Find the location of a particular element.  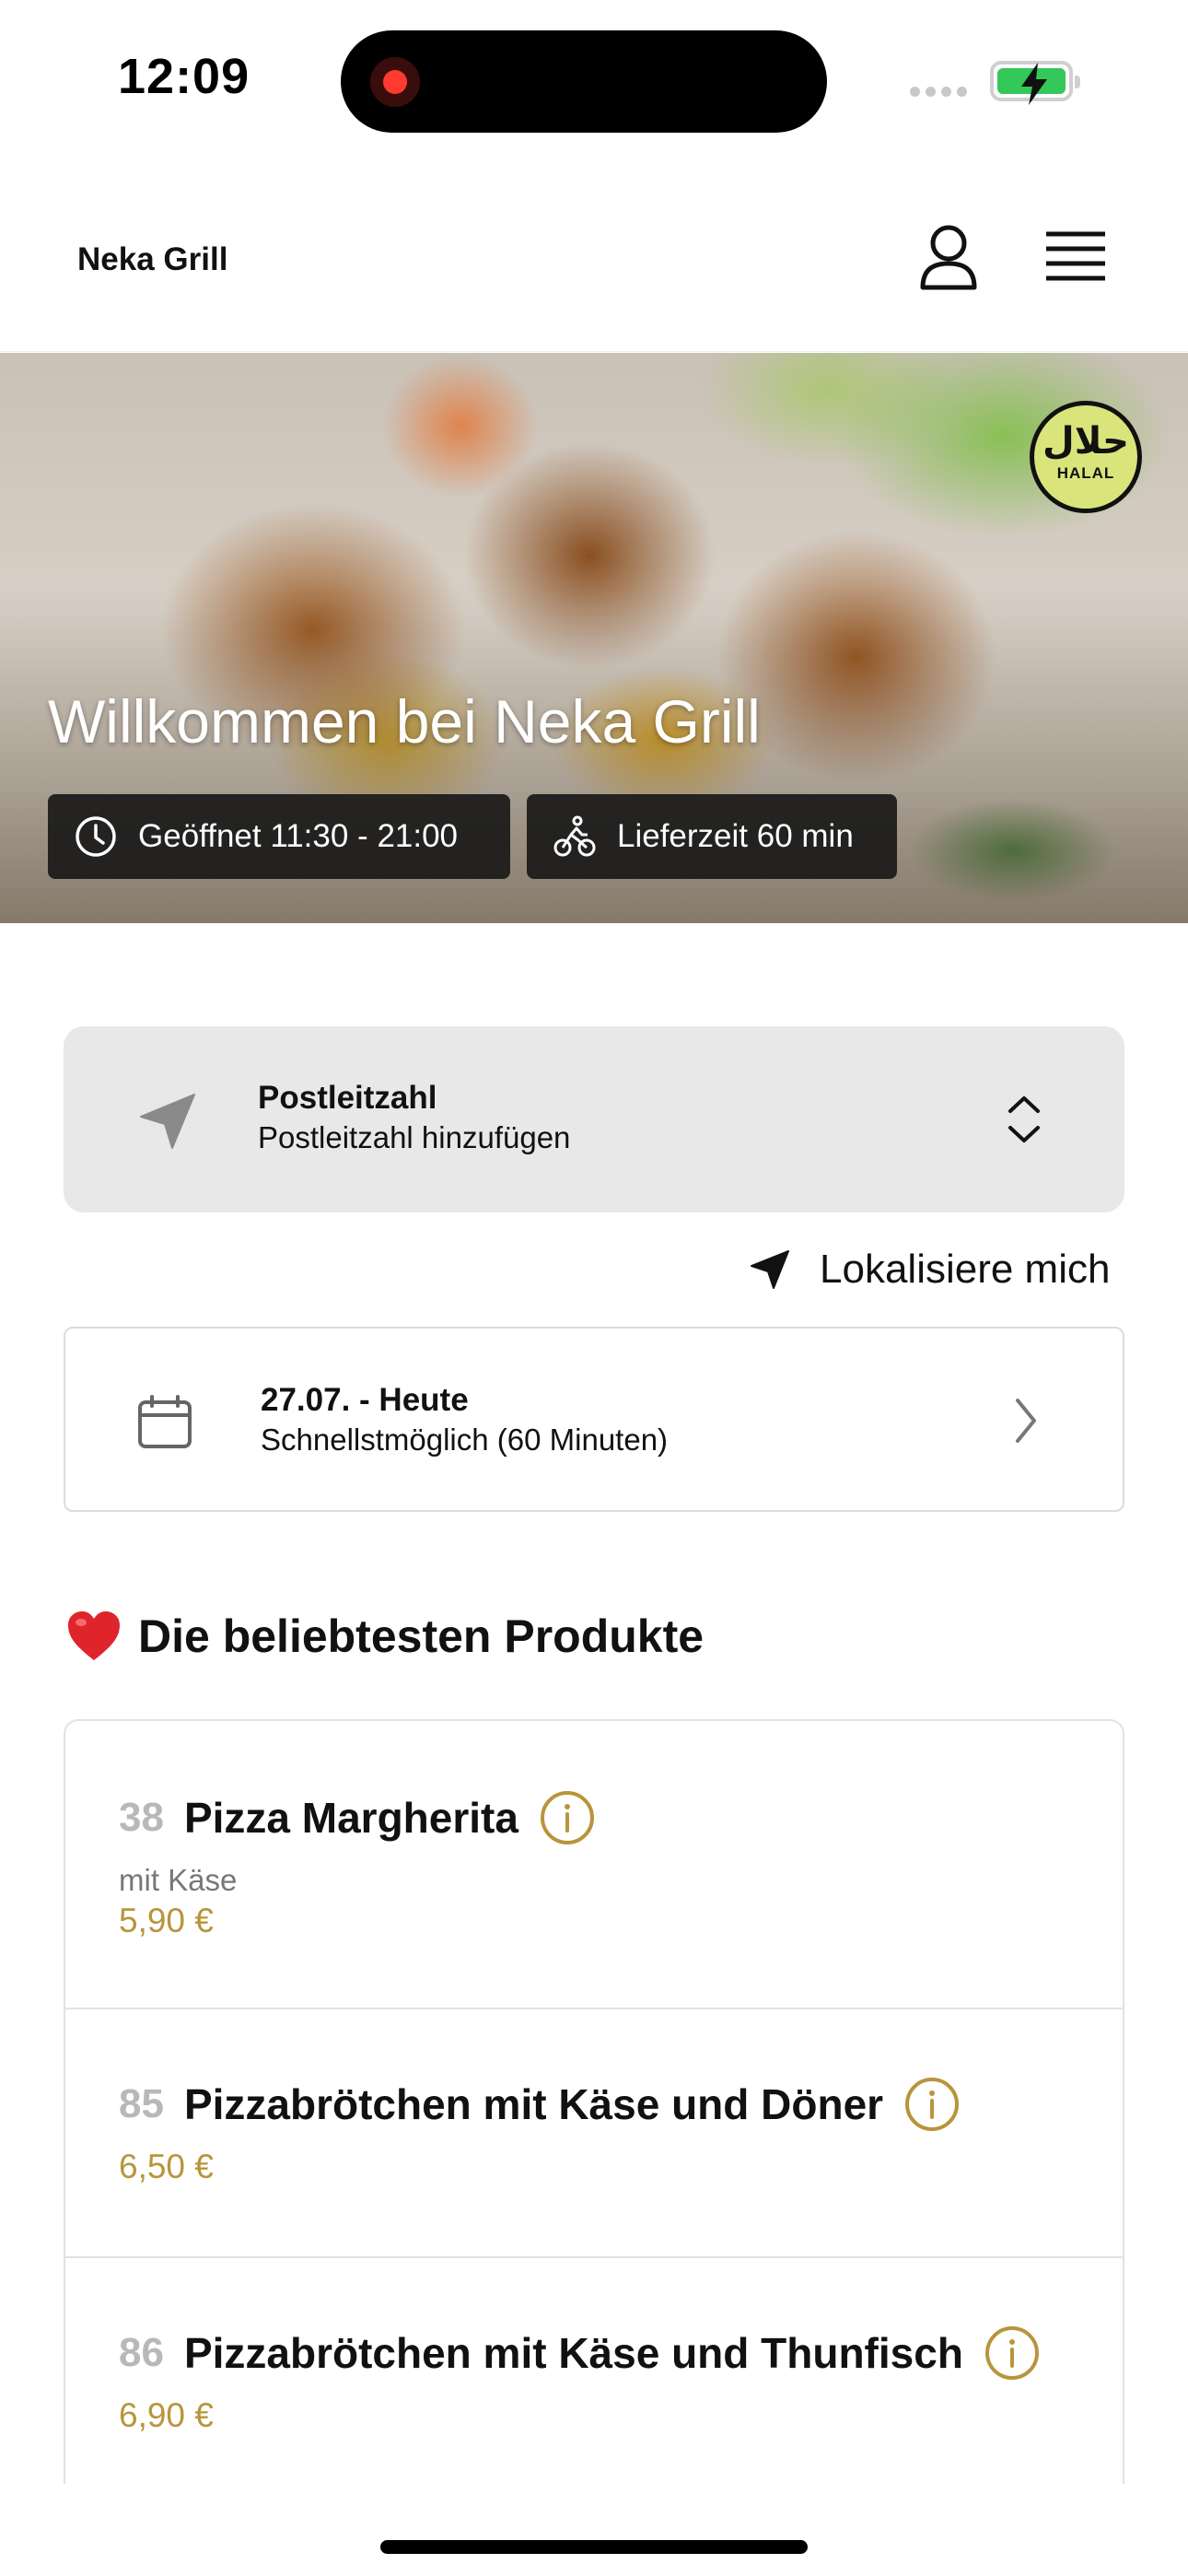

menu-button is located at coordinates (1075, 258).